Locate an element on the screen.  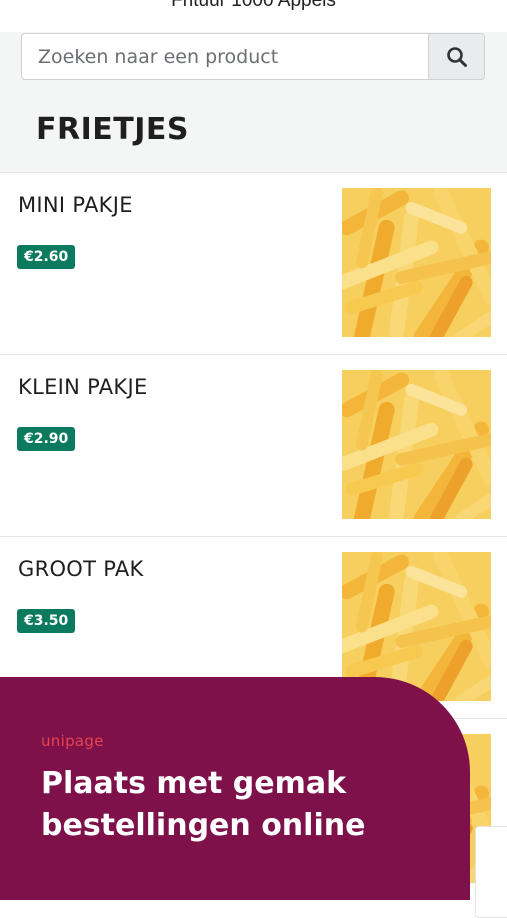
search-bar is located at coordinates (253, 56).